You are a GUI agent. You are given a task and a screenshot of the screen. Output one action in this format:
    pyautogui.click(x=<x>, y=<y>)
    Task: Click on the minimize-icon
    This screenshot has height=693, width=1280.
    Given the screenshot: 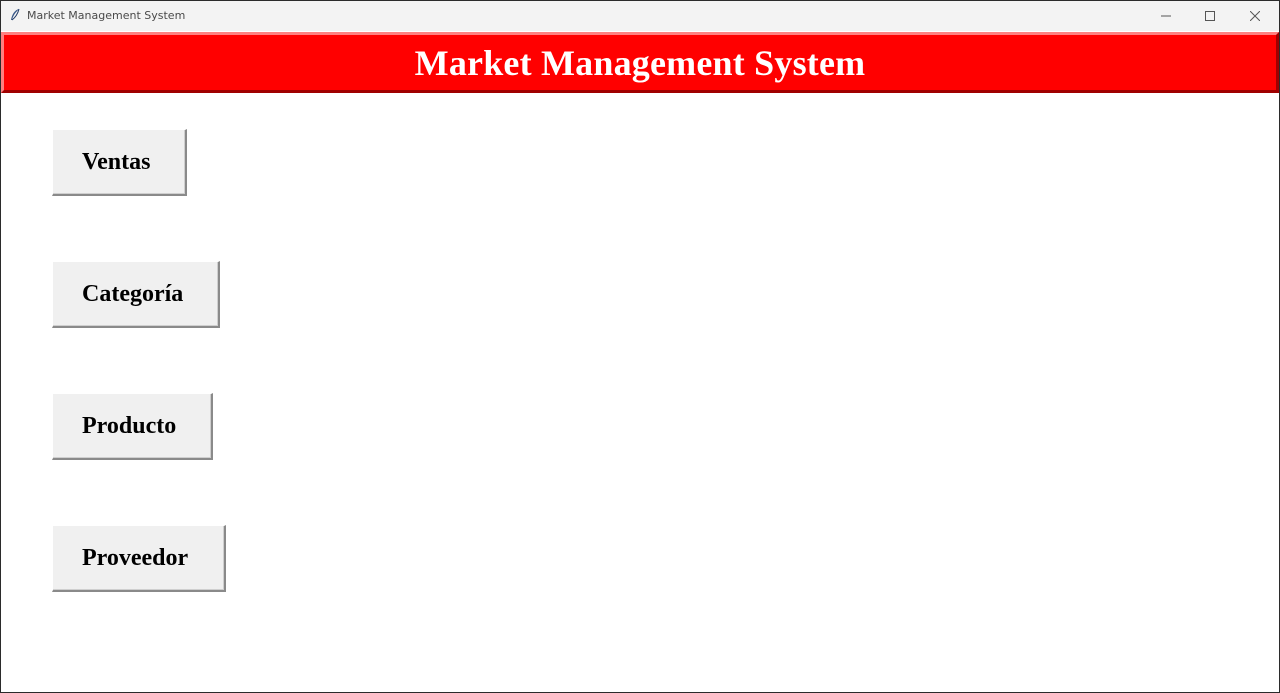 What is the action you would take?
    pyautogui.click(x=1166, y=16)
    